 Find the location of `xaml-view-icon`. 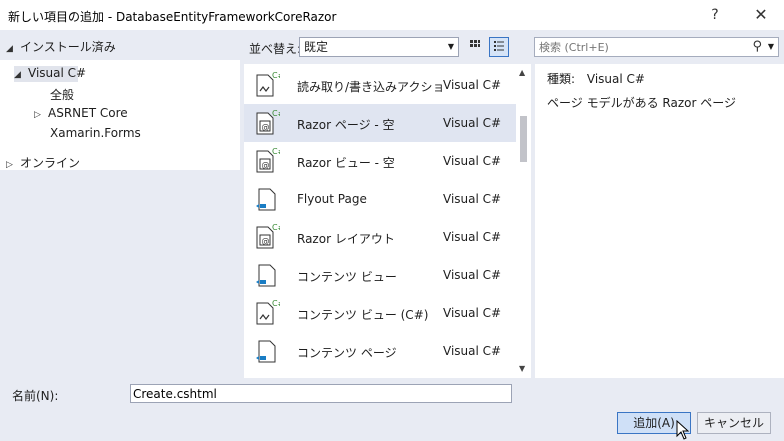

xaml-view-icon is located at coordinates (266, 275).